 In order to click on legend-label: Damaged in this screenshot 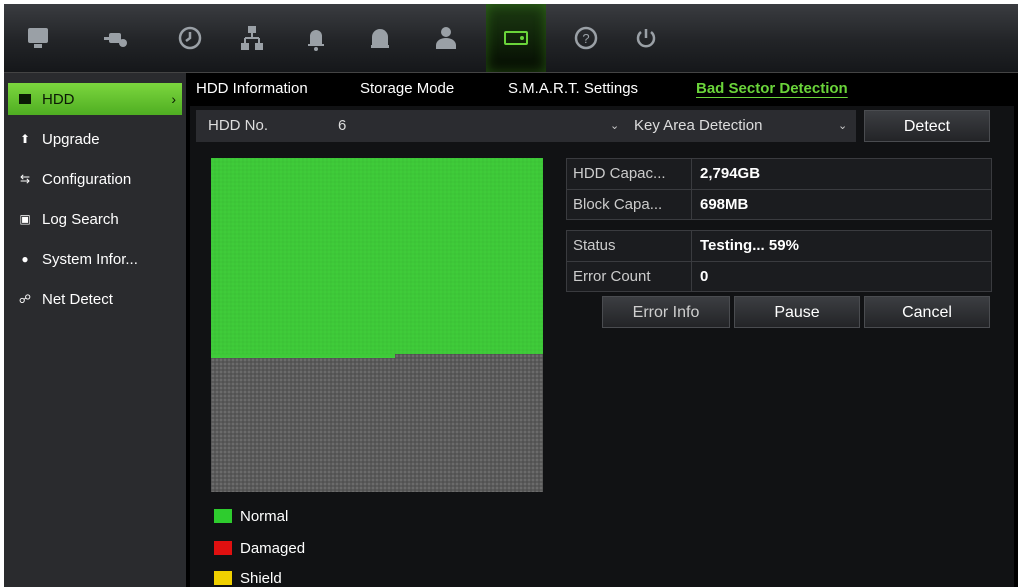, I will do `click(273, 548)`.